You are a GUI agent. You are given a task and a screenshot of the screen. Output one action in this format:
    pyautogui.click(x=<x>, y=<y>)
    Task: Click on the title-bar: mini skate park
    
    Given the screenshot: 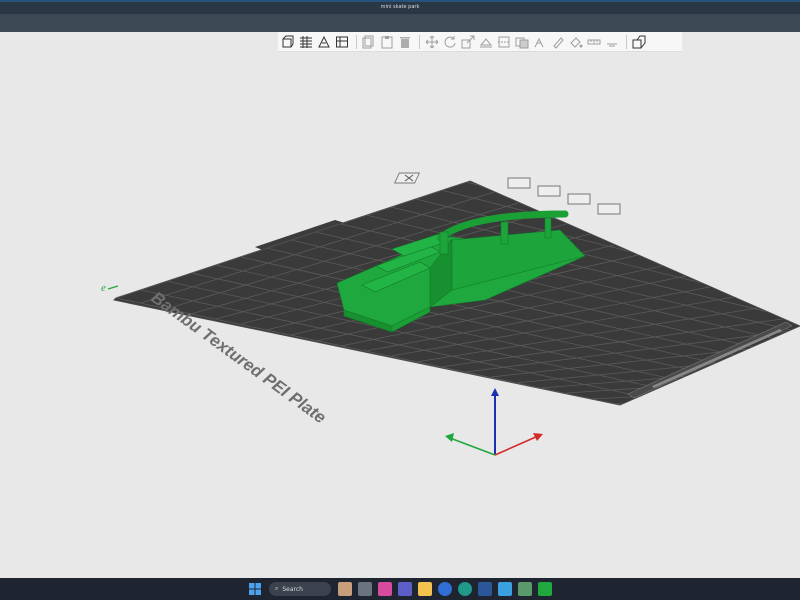 What is the action you would take?
    pyautogui.click(x=400, y=7)
    